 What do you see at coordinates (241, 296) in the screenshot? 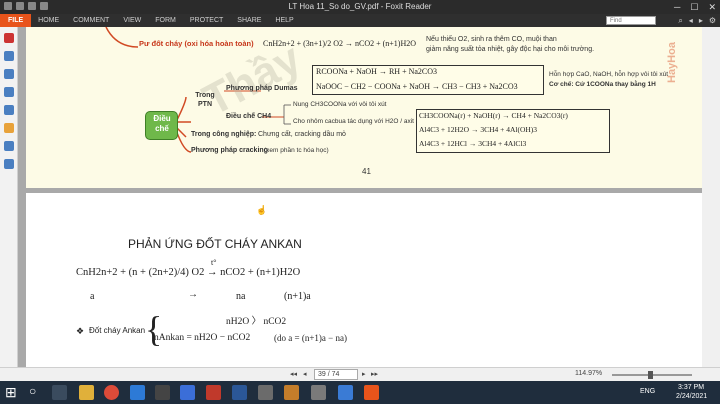
I see `mole-na: na` at bounding box center [241, 296].